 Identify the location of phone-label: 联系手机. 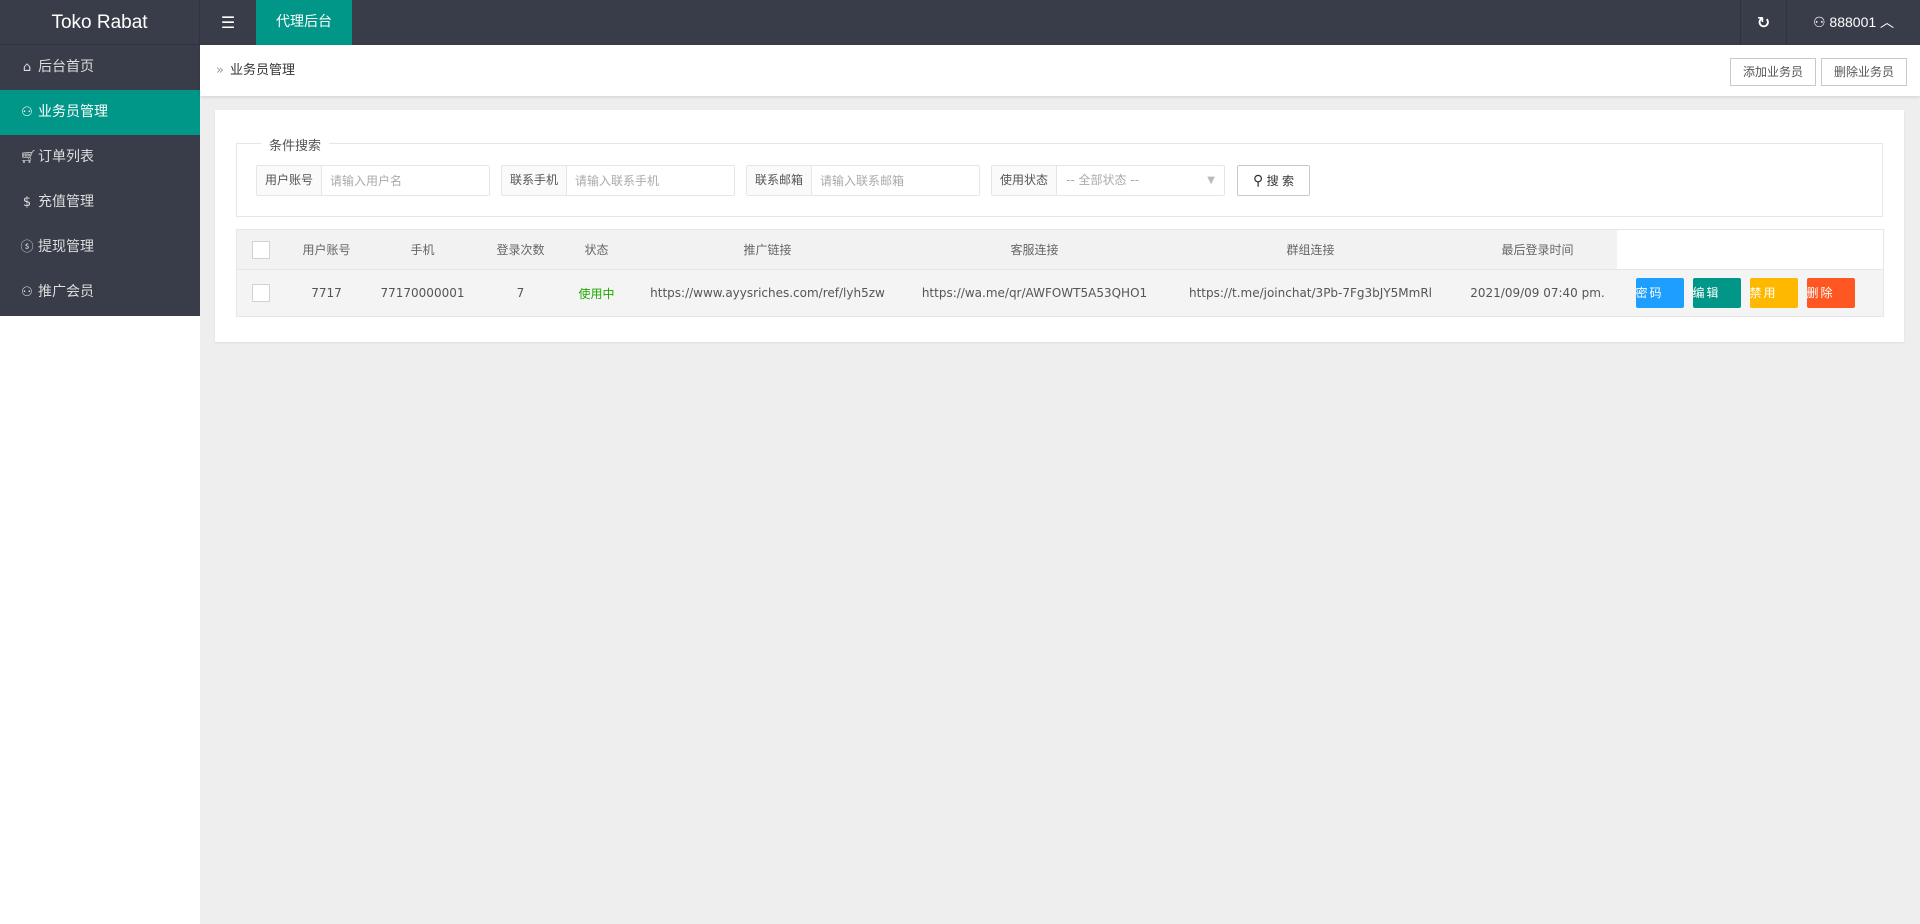
(534, 180).